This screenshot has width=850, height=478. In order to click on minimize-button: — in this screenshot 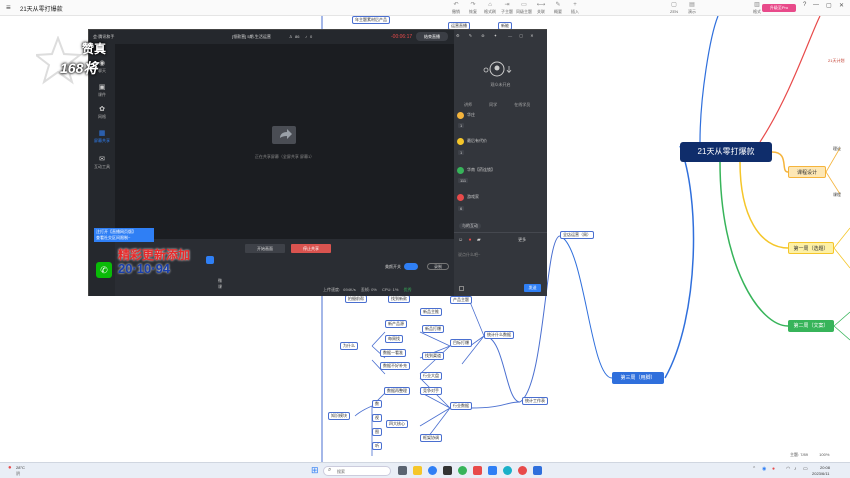, I will do `click(816, 5)`.